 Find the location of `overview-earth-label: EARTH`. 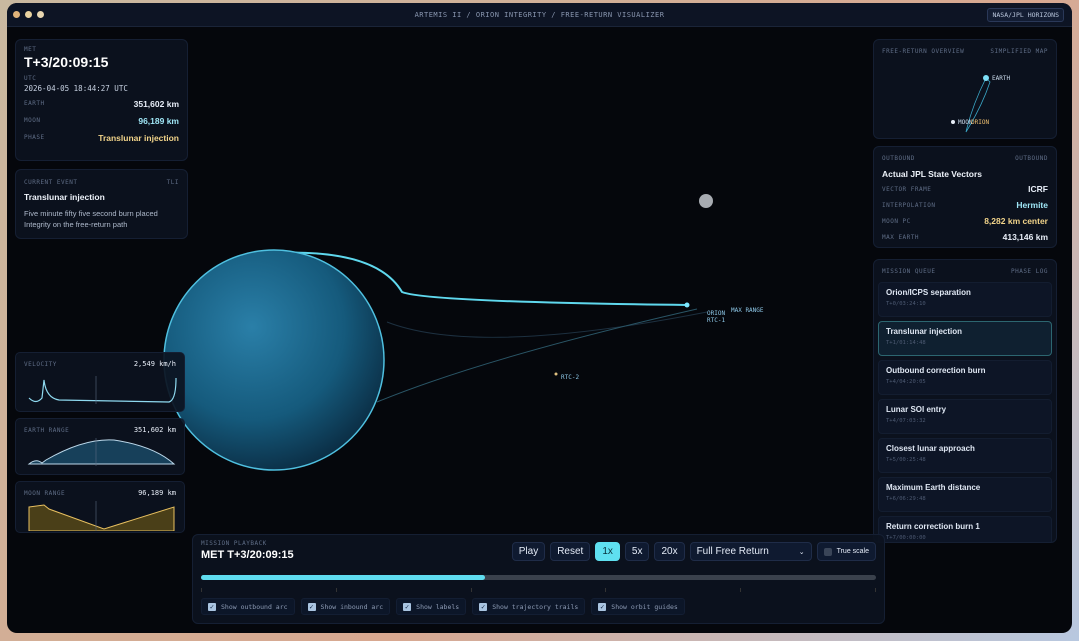

overview-earth-label: EARTH is located at coordinates (1001, 78).